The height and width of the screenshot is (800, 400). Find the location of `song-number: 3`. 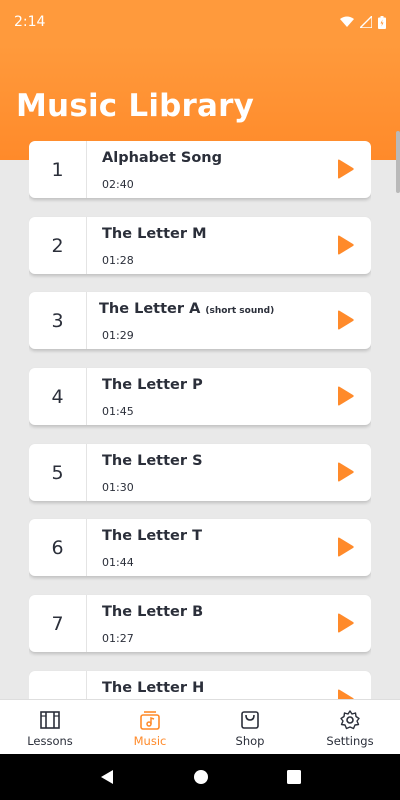

song-number: 3 is located at coordinates (58, 320).